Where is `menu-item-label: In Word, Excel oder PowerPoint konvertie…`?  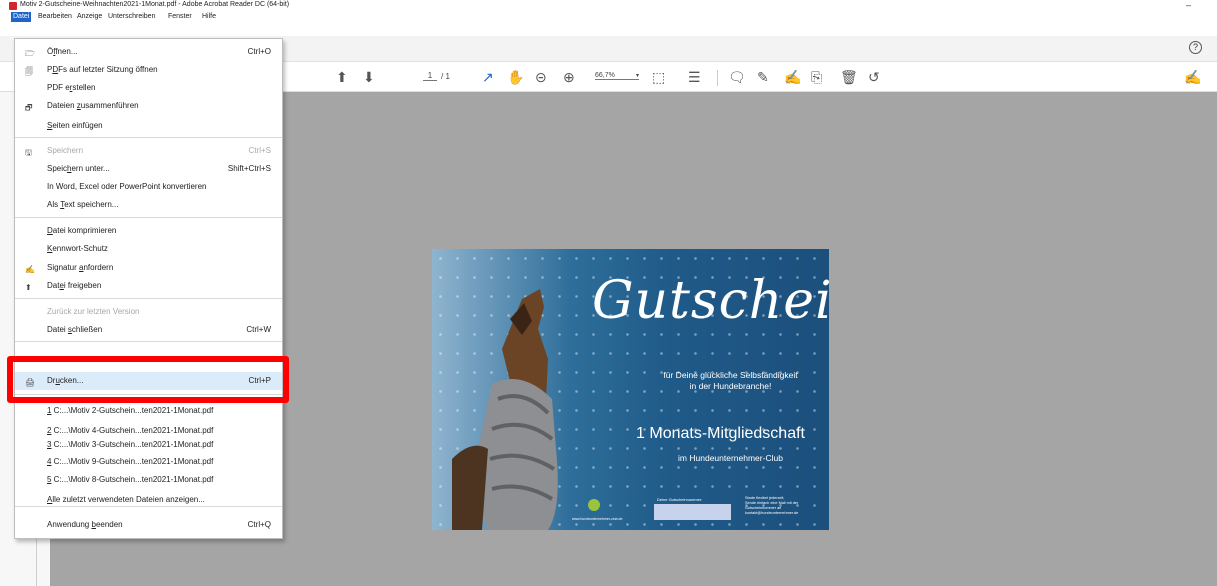
menu-item-label: In Word, Excel oder PowerPoint konvertie… is located at coordinates (127, 186).